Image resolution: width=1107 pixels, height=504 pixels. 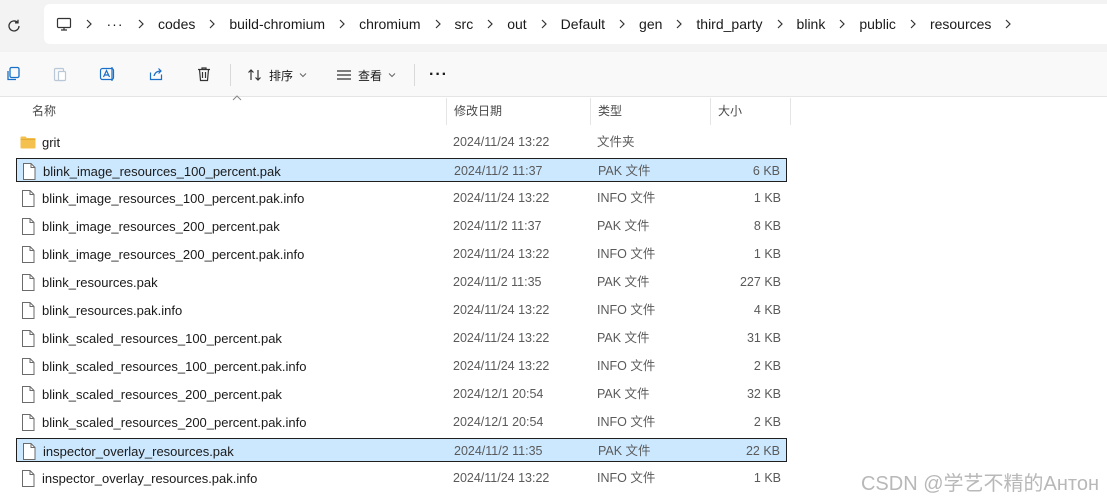 I want to click on file-name-cell: inspector_overlay_resources.pak, so click(x=127, y=451).